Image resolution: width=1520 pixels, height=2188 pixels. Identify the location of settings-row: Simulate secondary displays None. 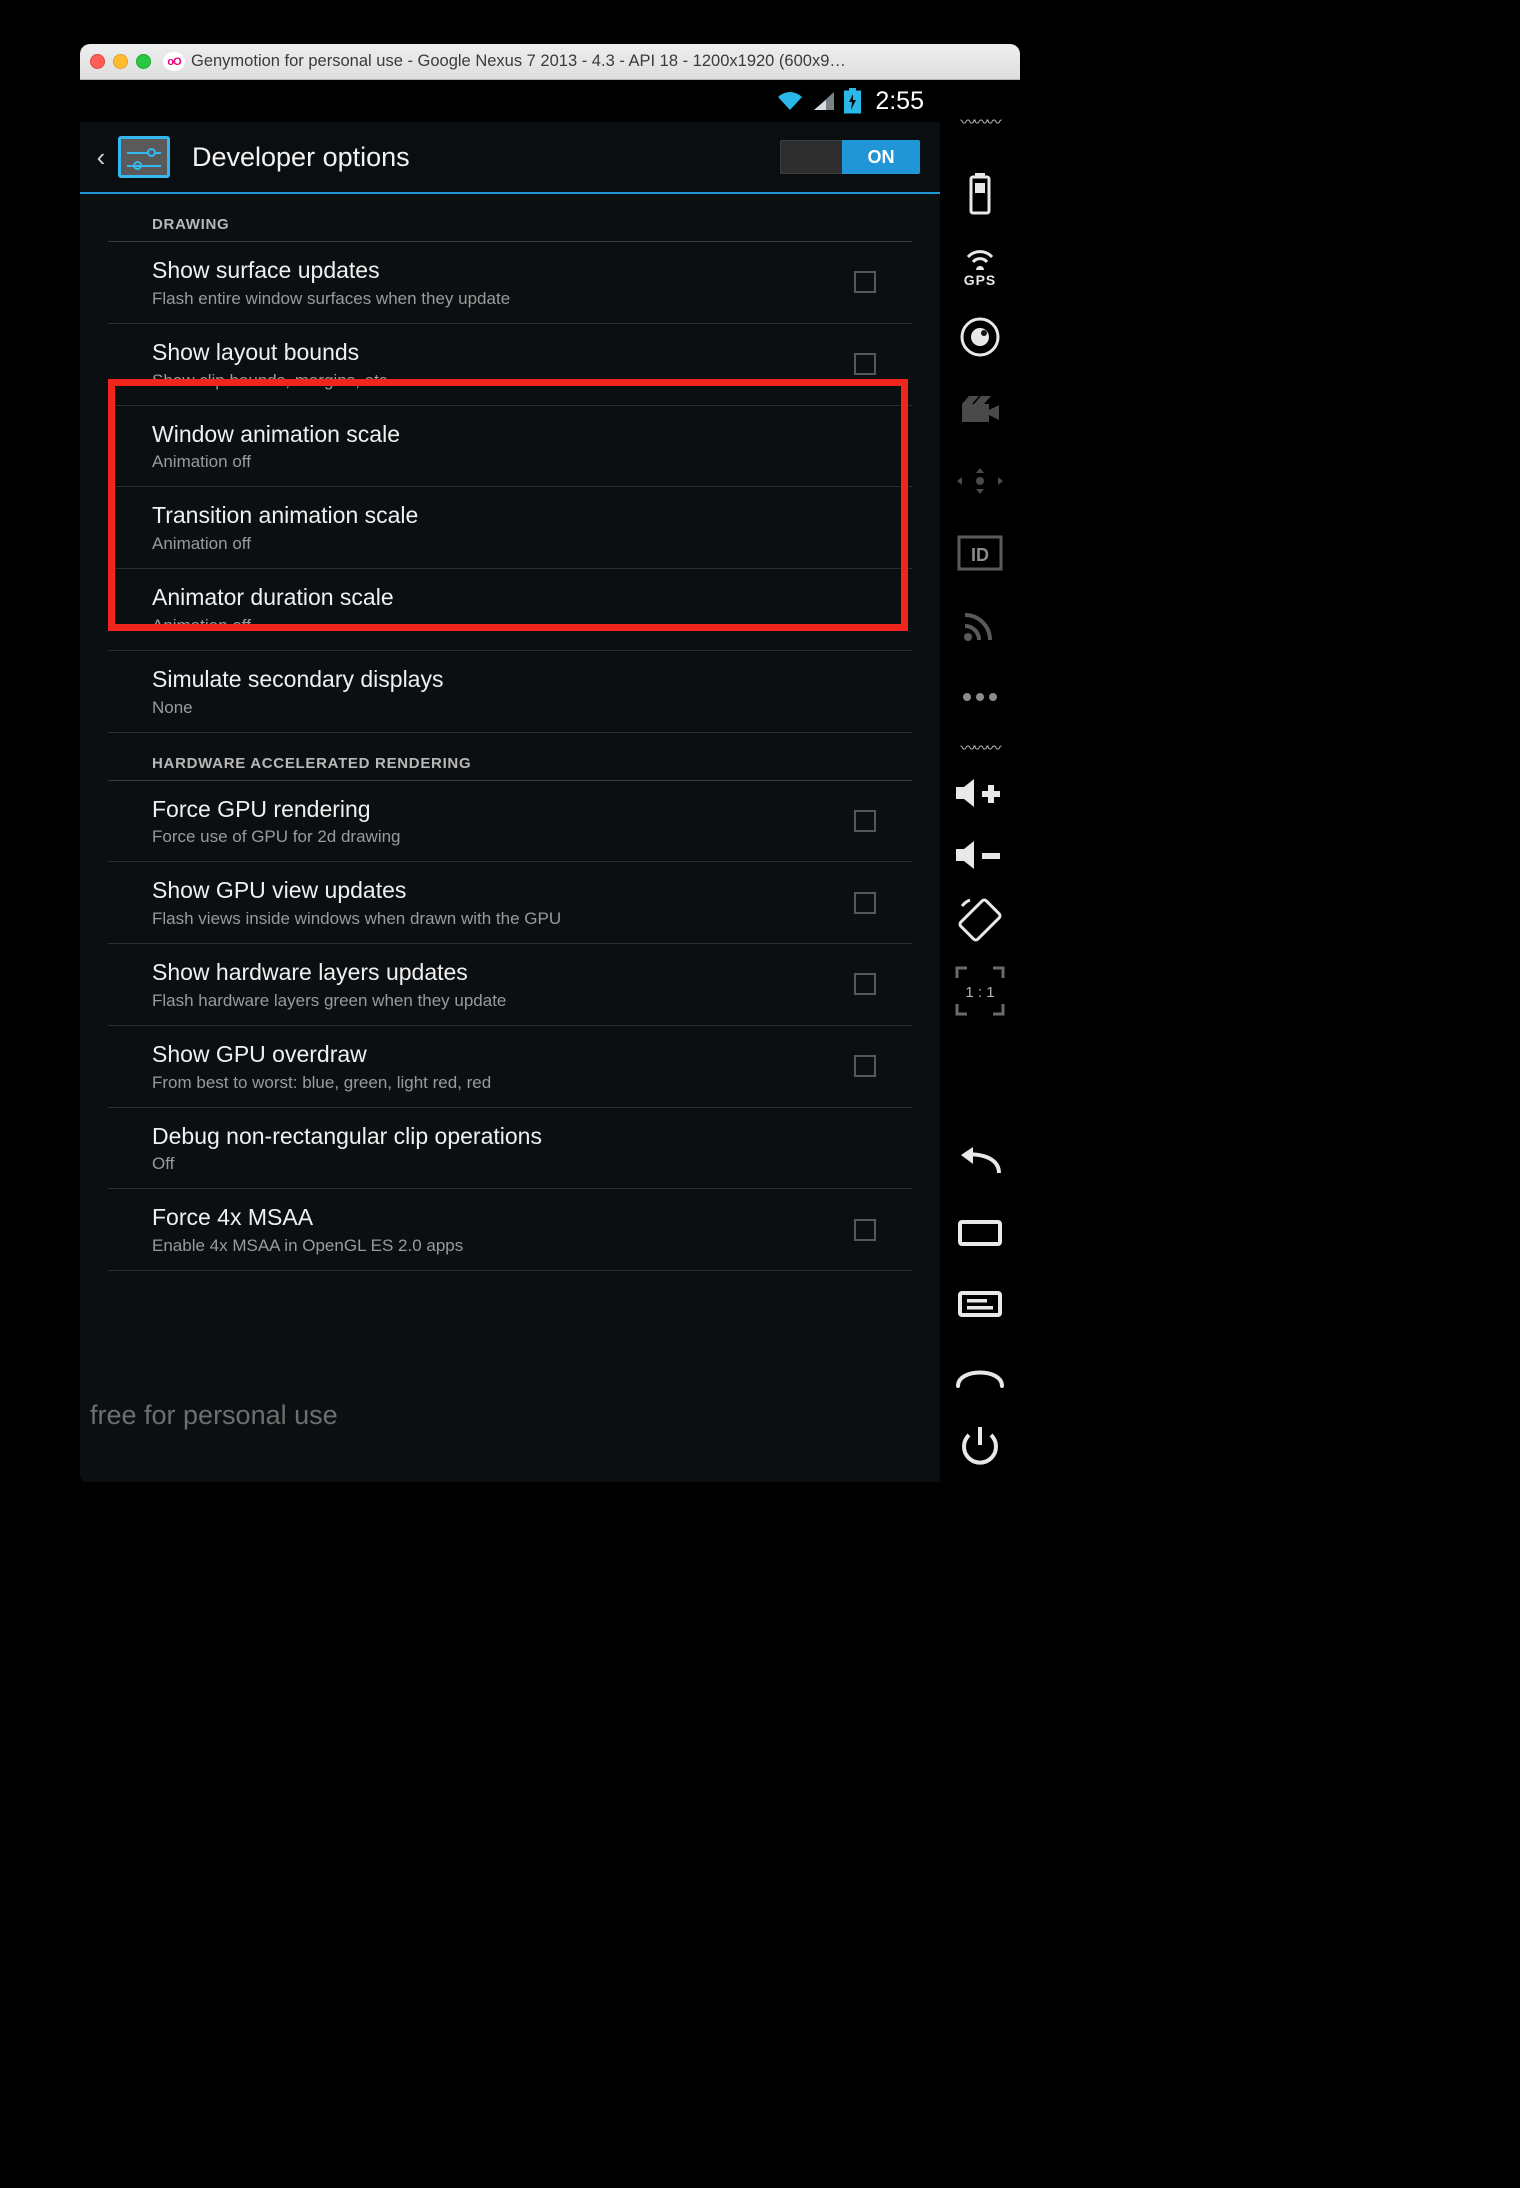
(510, 692).